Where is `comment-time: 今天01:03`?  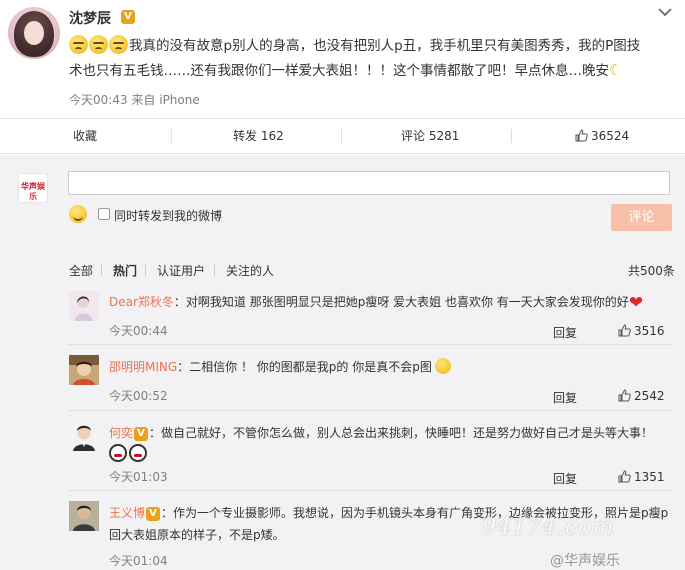 comment-time: 今天01:03 is located at coordinates (138, 477).